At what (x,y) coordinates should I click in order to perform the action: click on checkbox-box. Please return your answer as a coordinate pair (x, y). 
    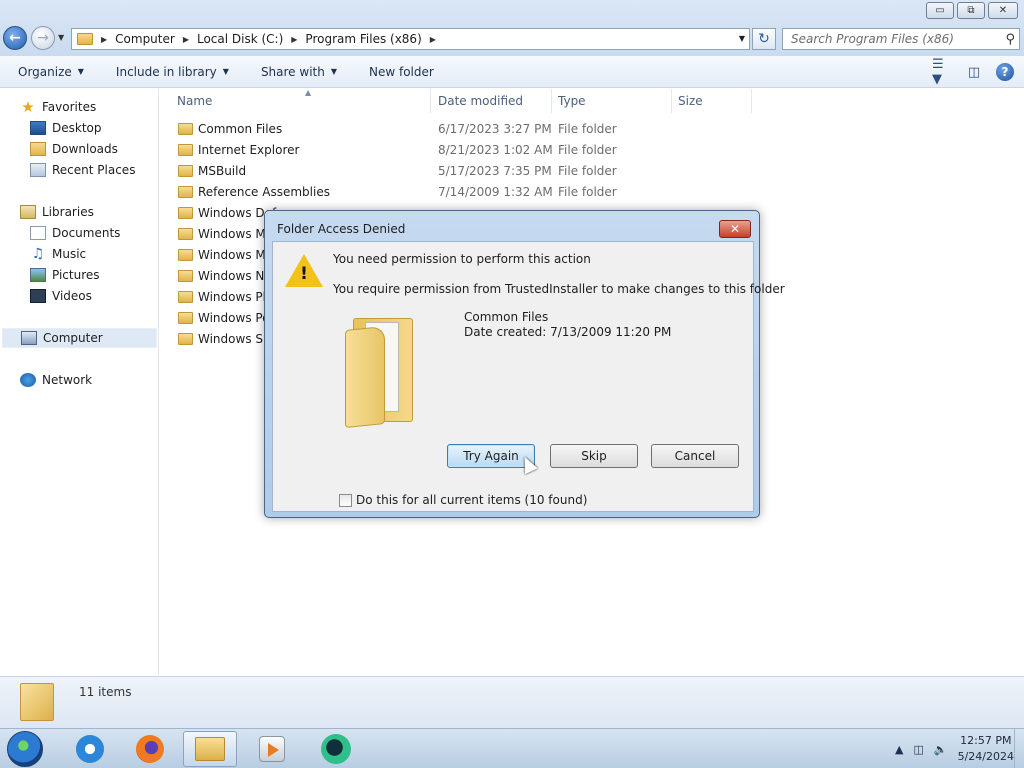
    Looking at the image, I should click on (345, 500).